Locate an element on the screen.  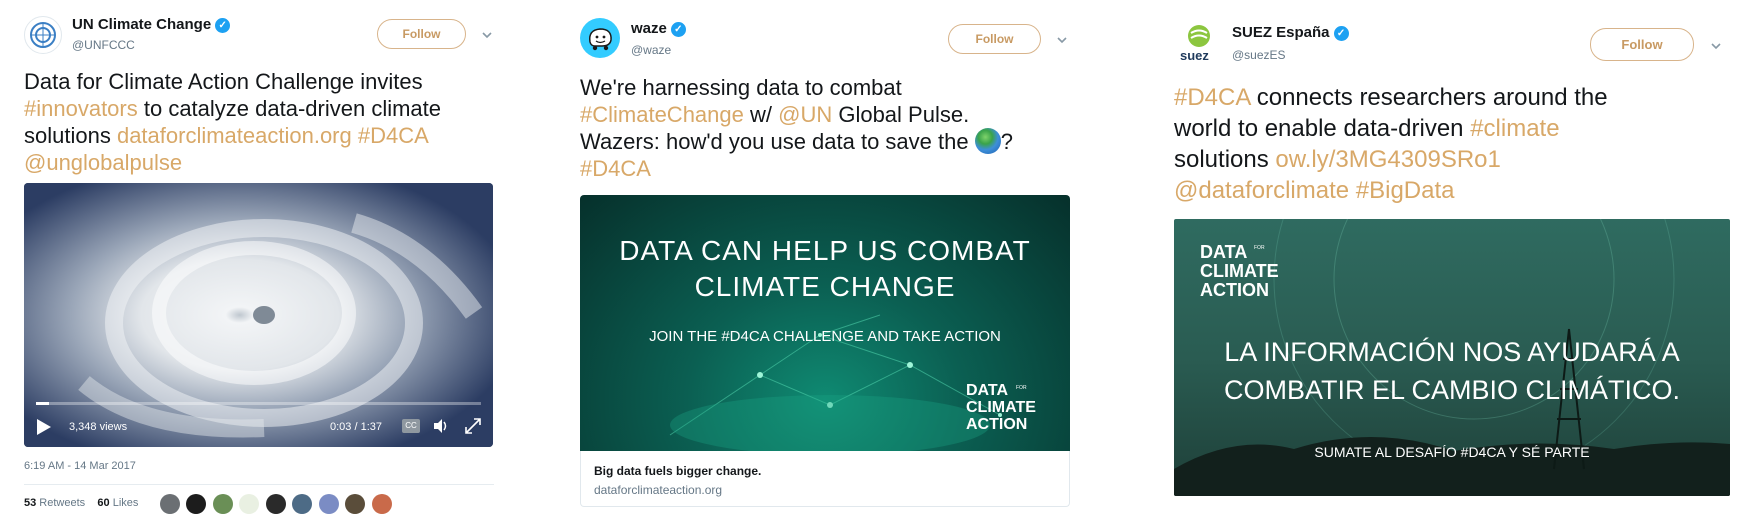
tweet-line: @dataforclimate #BigData is located at coordinates (1454, 190).